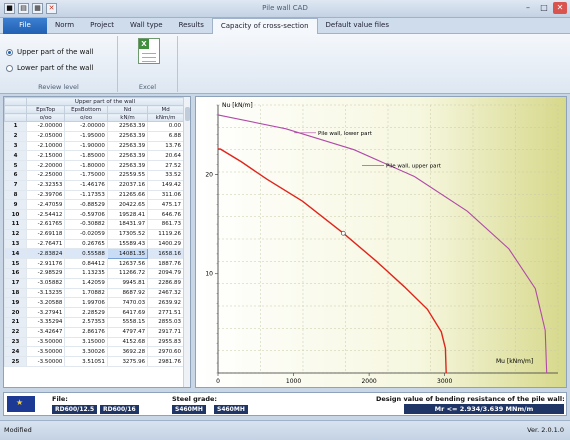  I want to click on table-cell: -2.05000, so click(45, 136).